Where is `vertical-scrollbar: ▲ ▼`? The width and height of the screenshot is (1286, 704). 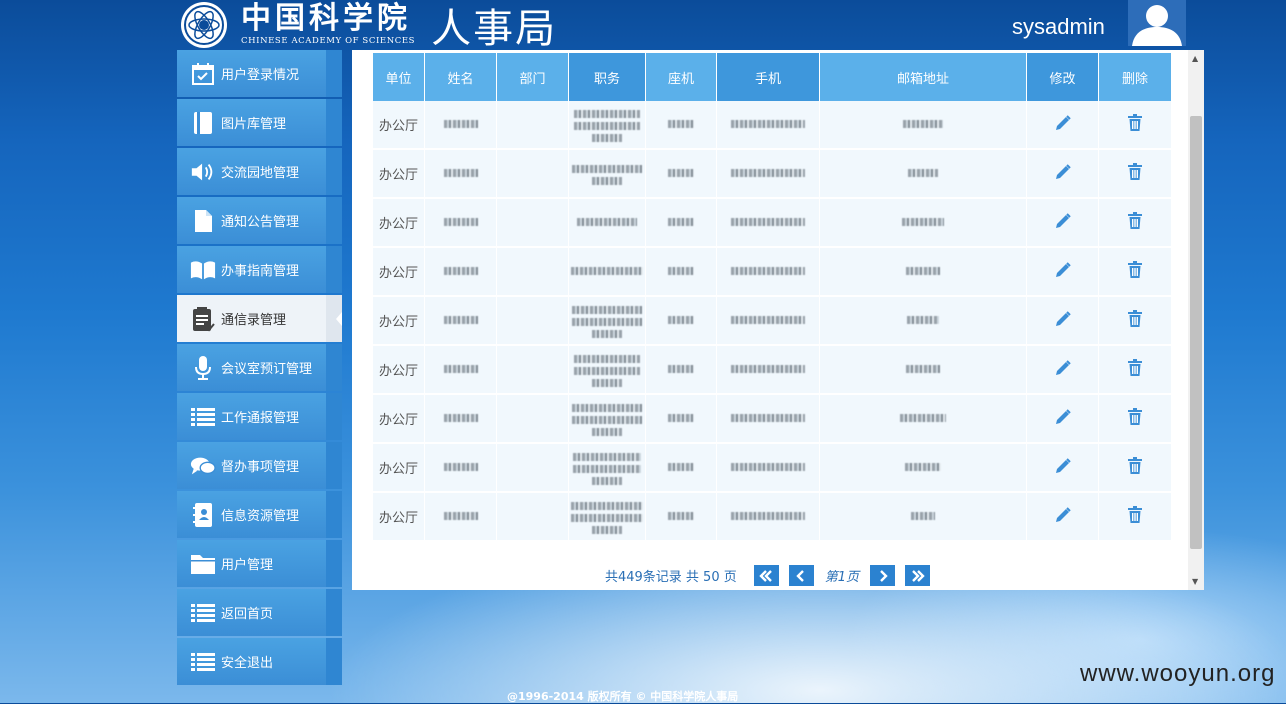
vertical-scrollbar: ▲ ▼ is located at coordinates (1196, 320).